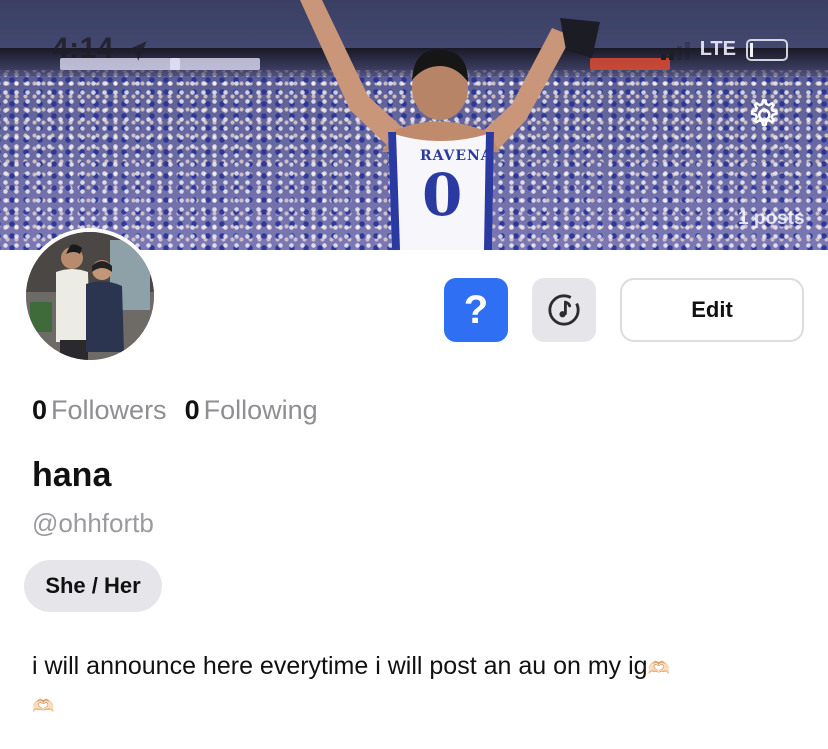 The height and width of the screenshot is (749, 828). What do you see at coordinates (72, 475) in the screenshot?
I see `display-name: hana` at bounding box center [72, 475].